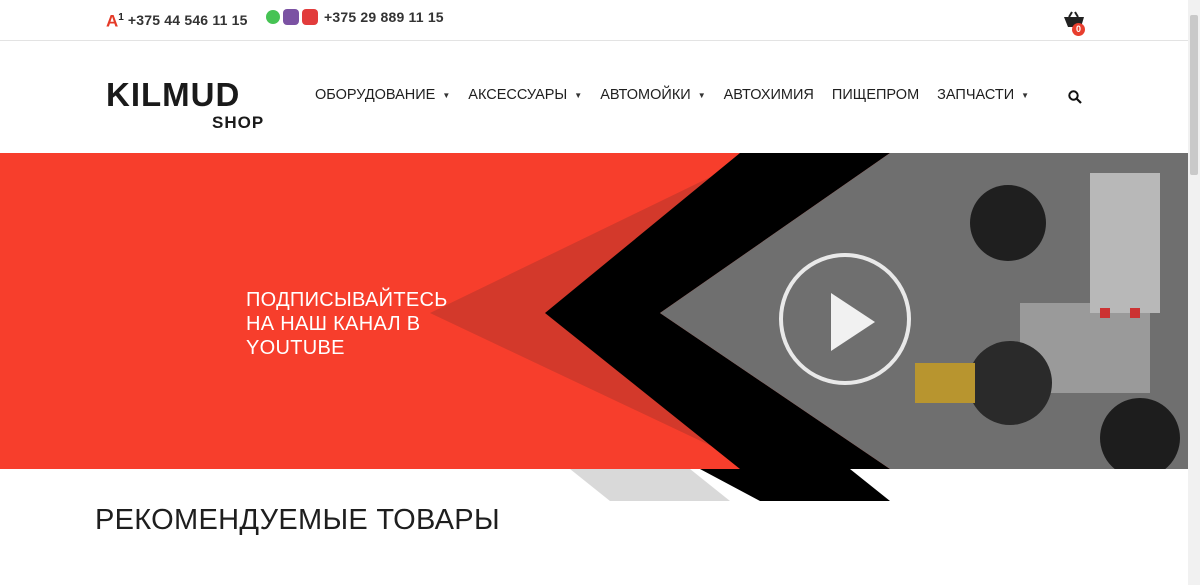  Describe the element at coordinates (173, 94) in the screenshot. I see `logo-wordmark: KILMUD` at that location.